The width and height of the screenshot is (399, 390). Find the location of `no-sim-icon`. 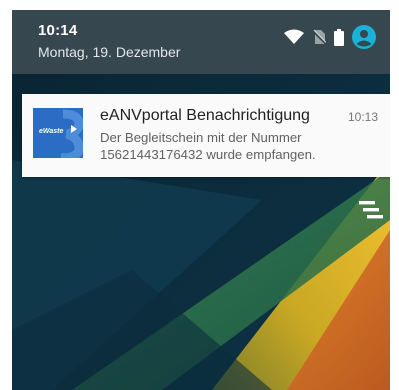

no-sim-icon is located at coordinates (319, 37).